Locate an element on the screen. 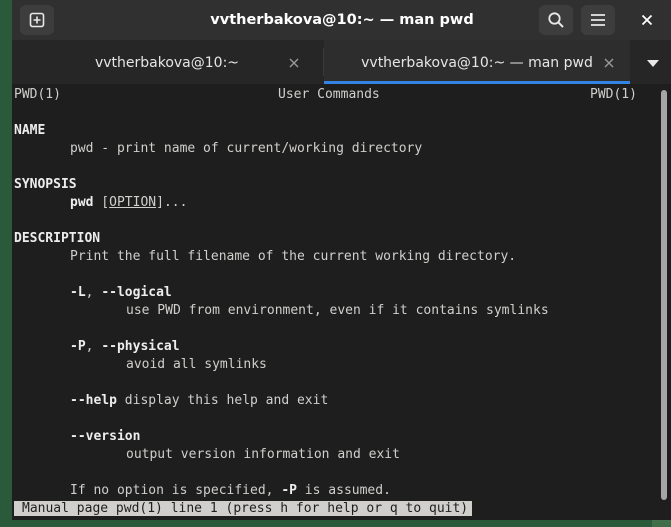 The width and height of the screenshot is (671, 527). tabs-menu-button is located at coordinates (652, 62).